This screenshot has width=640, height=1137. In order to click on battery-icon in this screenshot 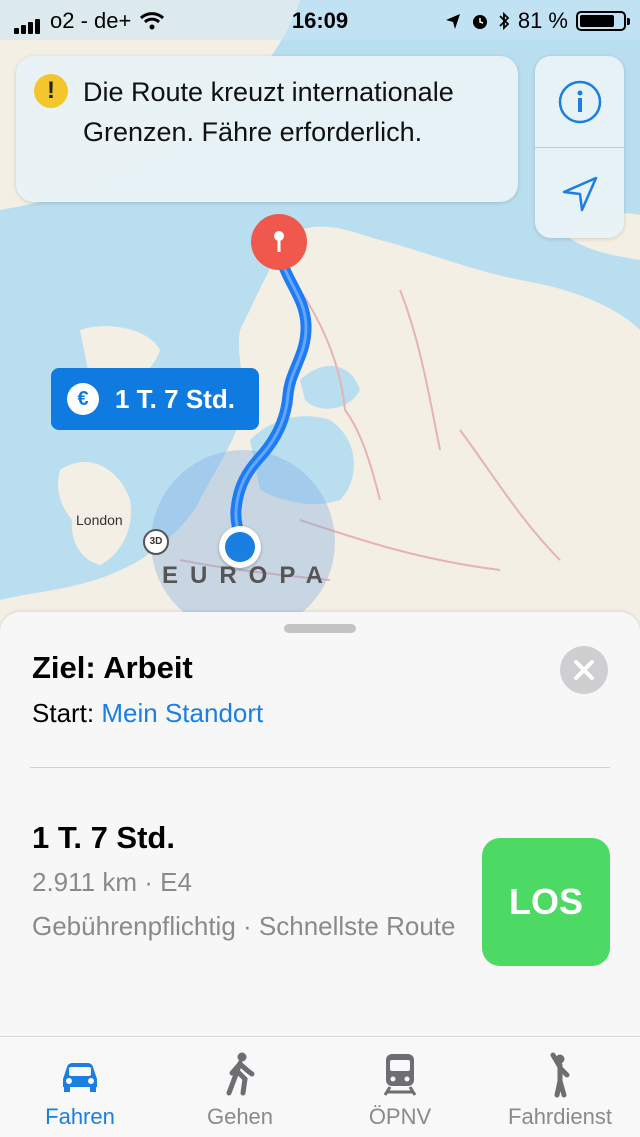, I will do `click(603, 21)`.